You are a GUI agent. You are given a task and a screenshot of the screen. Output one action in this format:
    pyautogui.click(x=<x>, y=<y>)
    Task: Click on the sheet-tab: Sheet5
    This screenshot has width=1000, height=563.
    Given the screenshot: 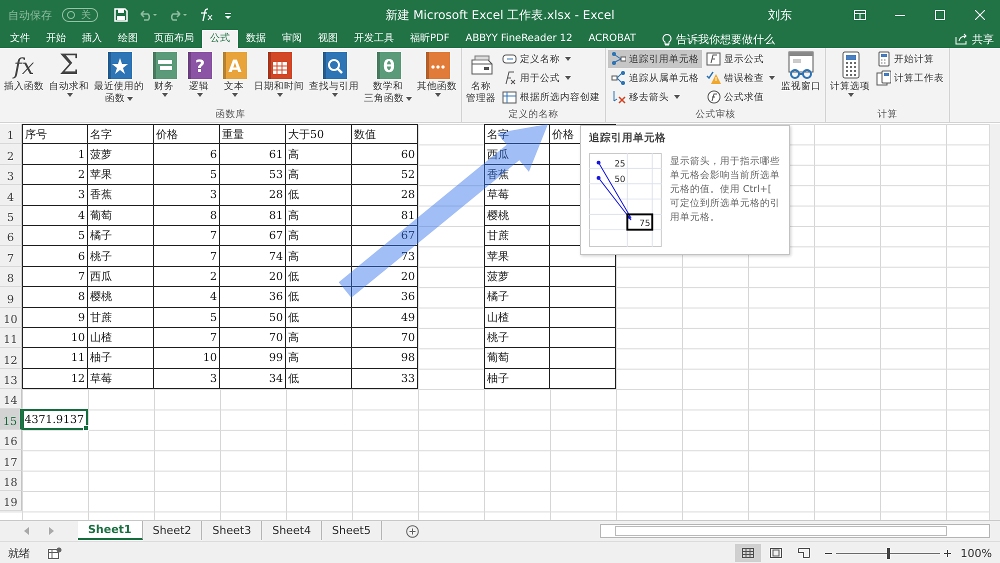 What is the action you would take?
    pyautogui.click(x=352, y=530)
    